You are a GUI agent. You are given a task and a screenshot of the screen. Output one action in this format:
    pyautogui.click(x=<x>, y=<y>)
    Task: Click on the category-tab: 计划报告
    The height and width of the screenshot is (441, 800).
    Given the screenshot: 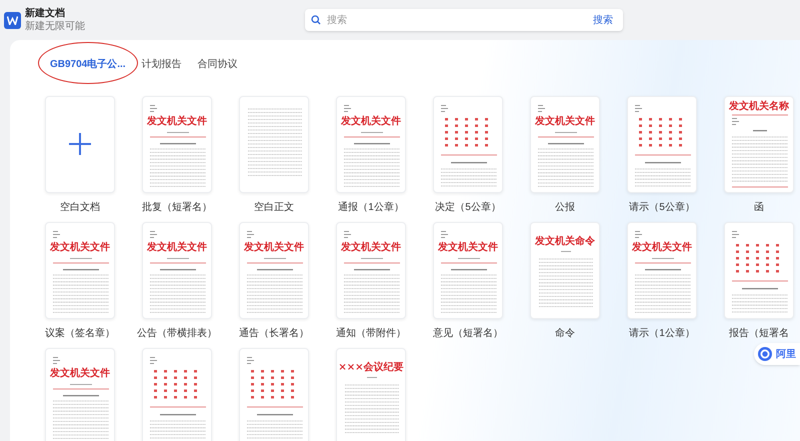 What is the action you would take?
    pyautogui.click(x=162, y=64)
    